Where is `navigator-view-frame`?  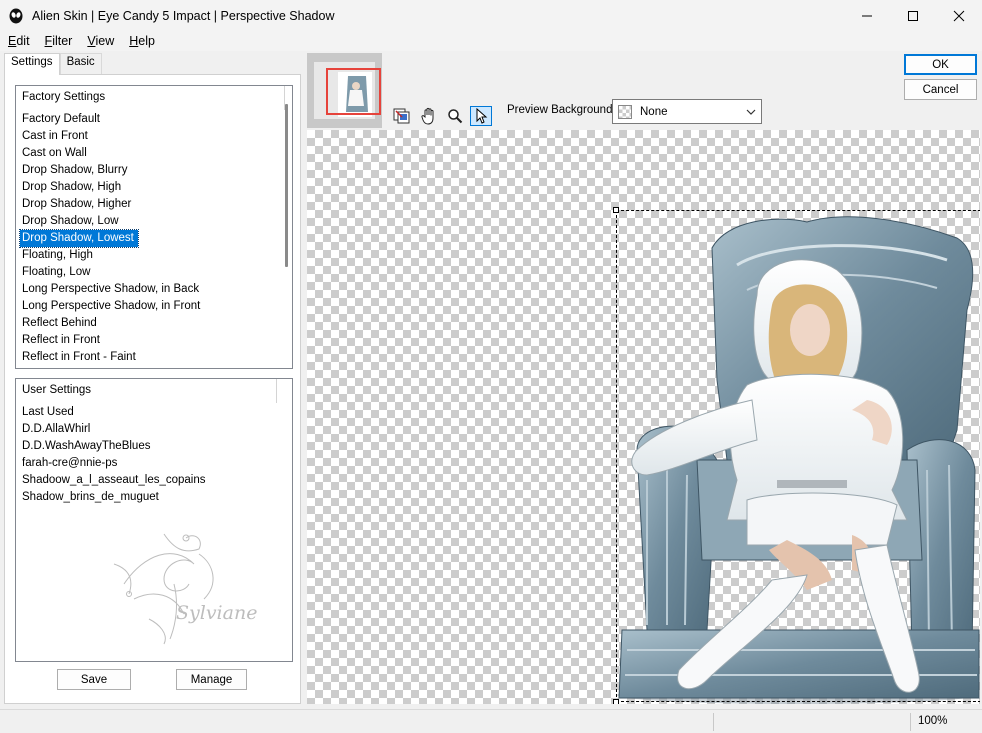
navigator-view-frame is located at coordinates (353, 91).